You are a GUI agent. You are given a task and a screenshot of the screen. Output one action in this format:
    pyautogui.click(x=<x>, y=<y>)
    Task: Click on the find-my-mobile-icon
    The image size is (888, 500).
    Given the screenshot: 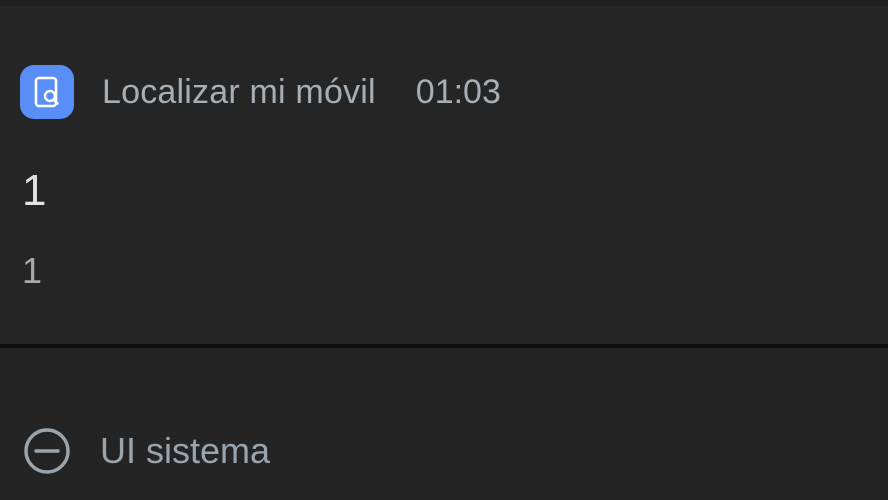 What is the action you would take?
    pyautogui.click(x=47, y=92)
    